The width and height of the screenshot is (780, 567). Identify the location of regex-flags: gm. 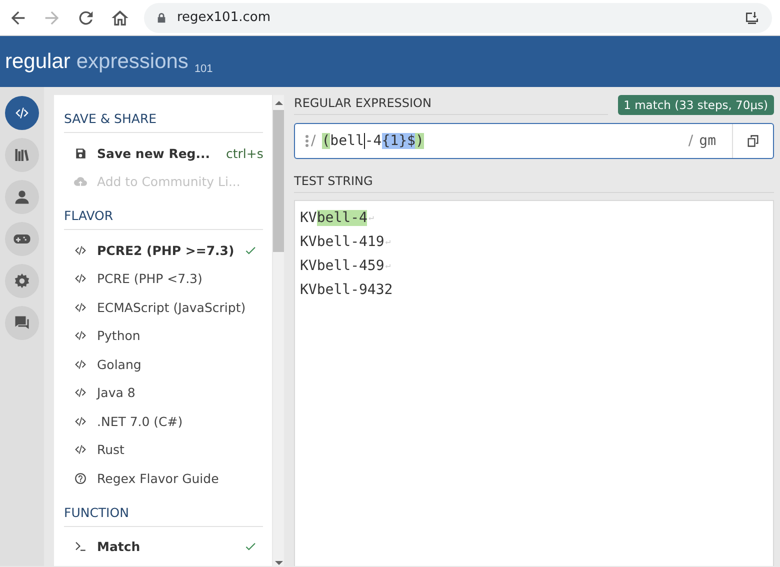
(707, 141).